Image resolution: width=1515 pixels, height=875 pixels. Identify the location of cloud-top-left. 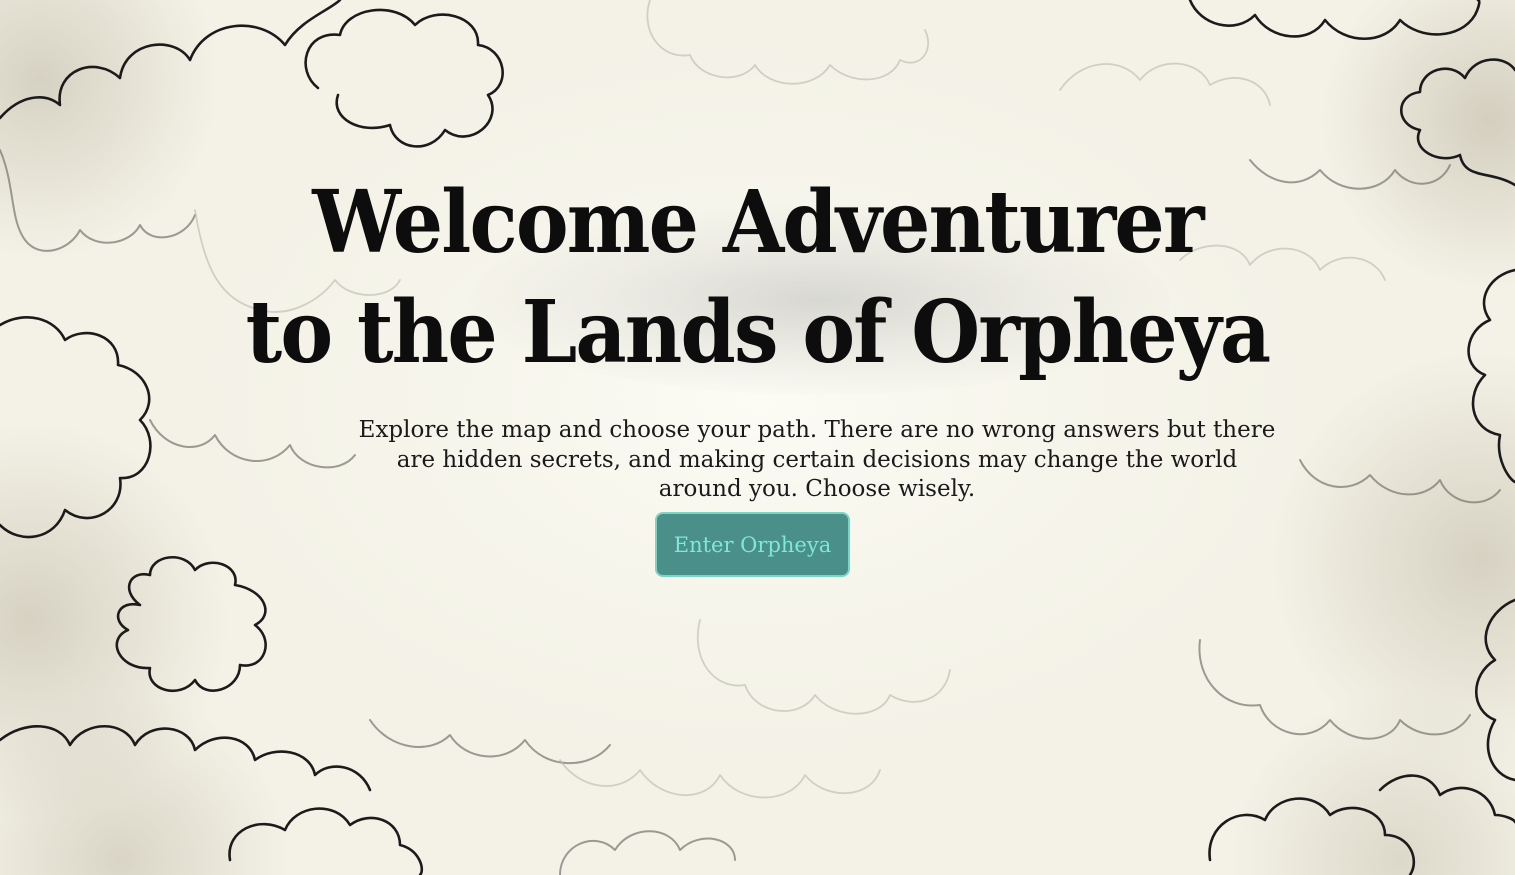
(171, 60).